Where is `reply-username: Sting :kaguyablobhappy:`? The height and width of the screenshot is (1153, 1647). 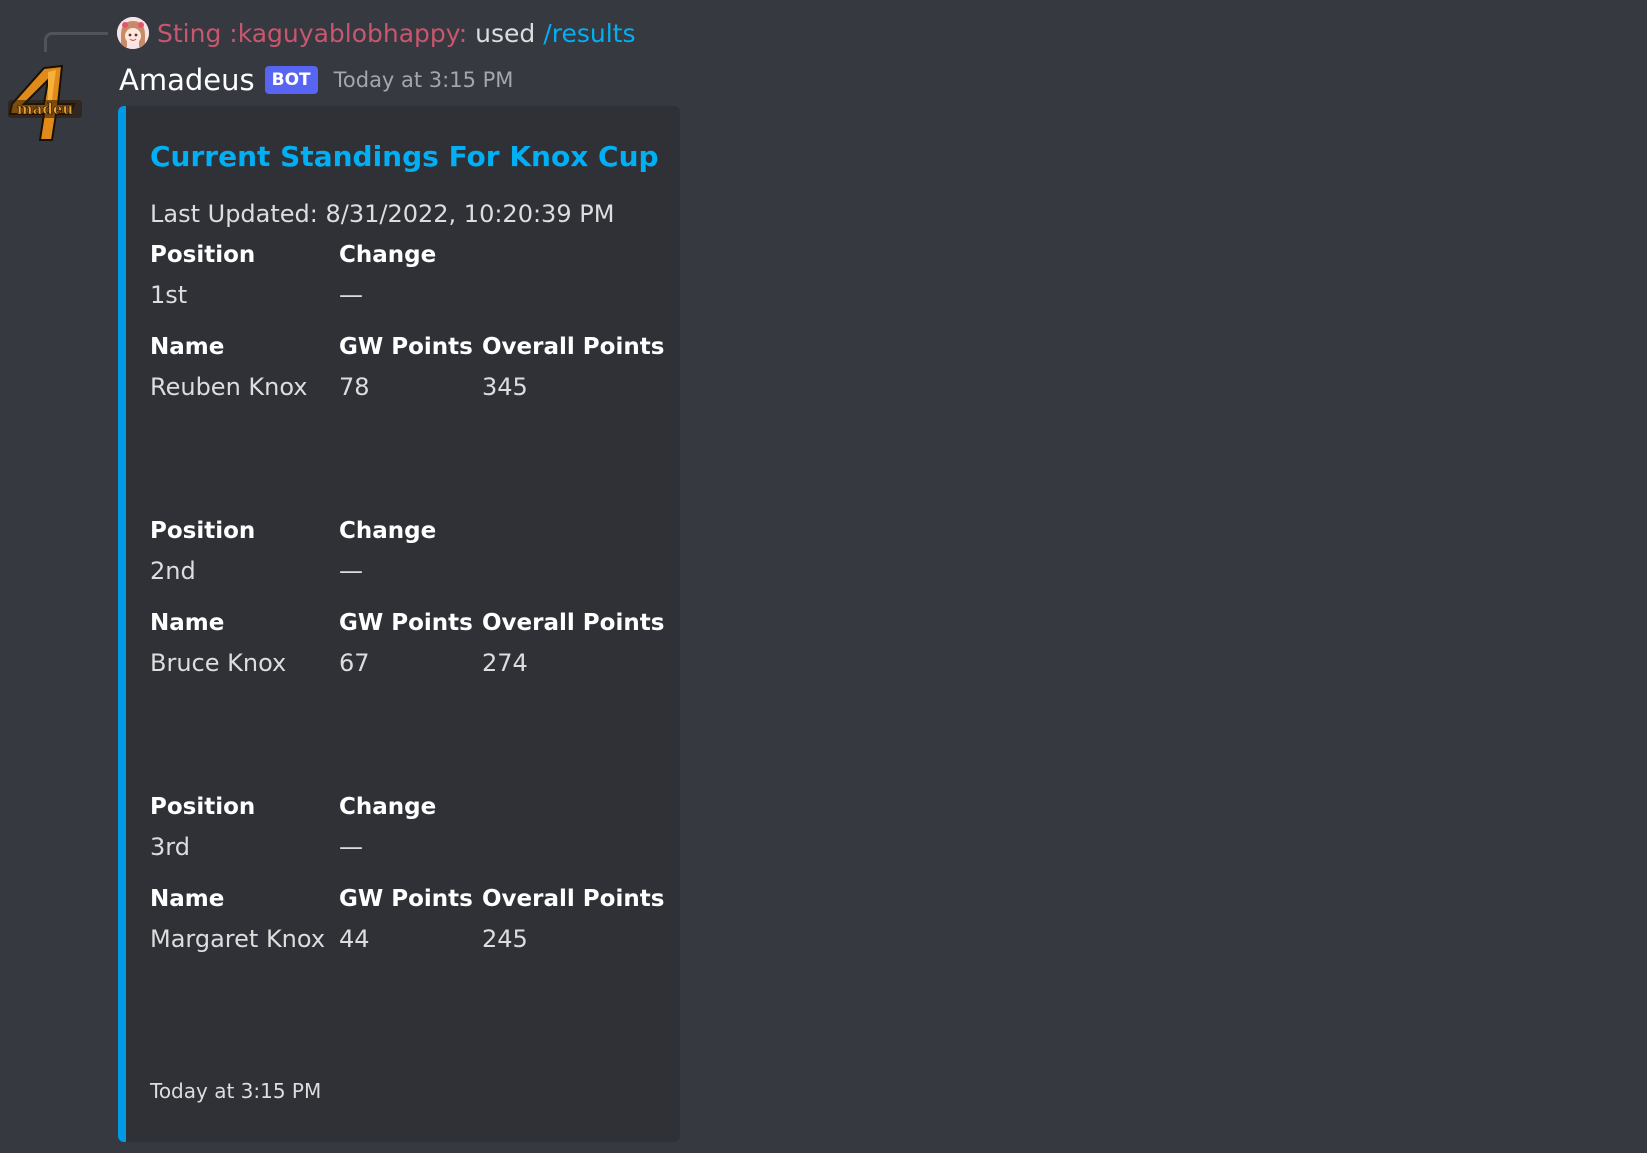
reply-username: Sting :kaguyablobhappy: is located at coordinates (312, 33).